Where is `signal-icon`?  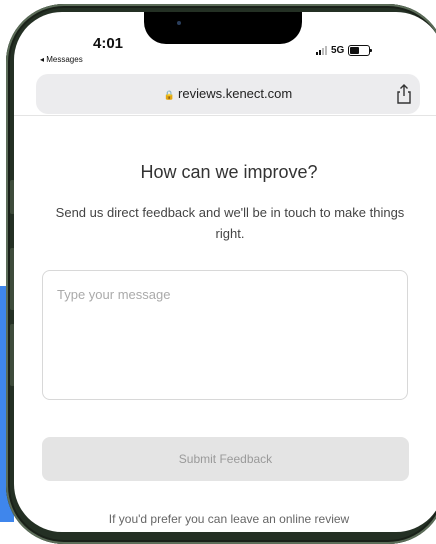
signal-icon is located at coordinates (321, 50).